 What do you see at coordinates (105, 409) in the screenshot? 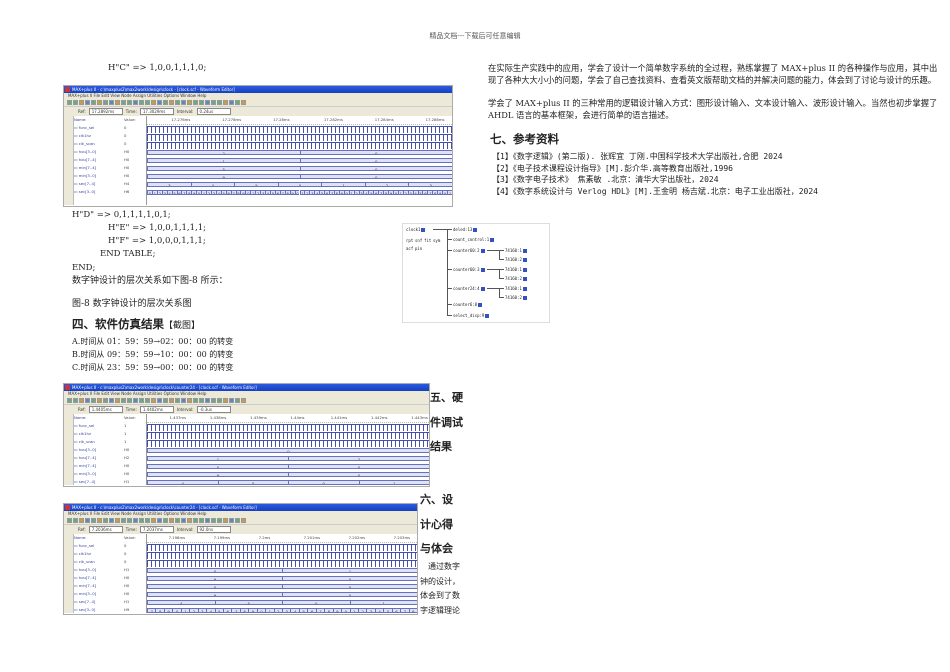
I see `ref-field: 1.4405ms` at bounding box center [105, 409].